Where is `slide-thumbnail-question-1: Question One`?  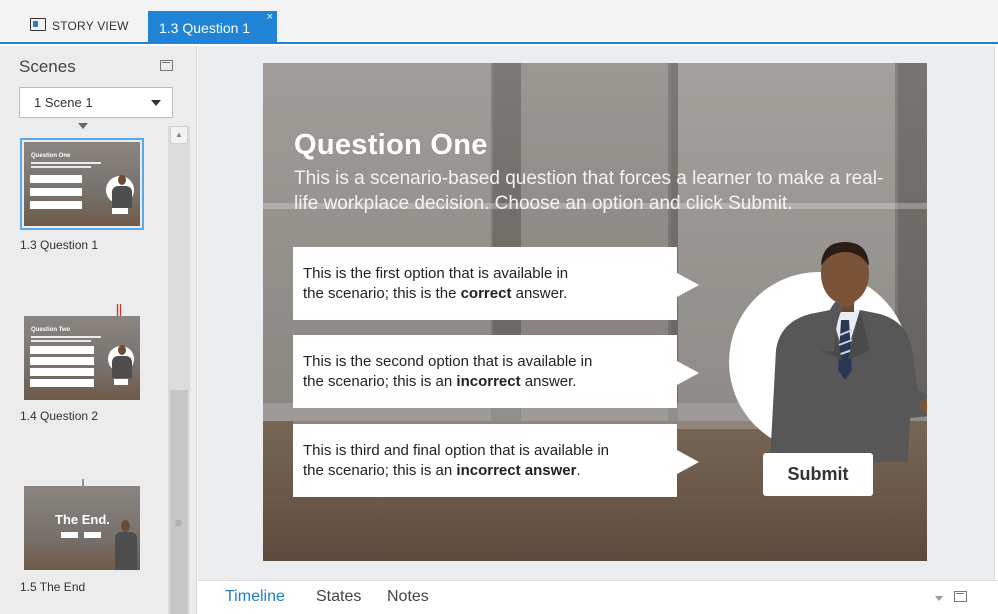 slide-thumbnail-question-1: Question One is located at coordinates (82, 184).